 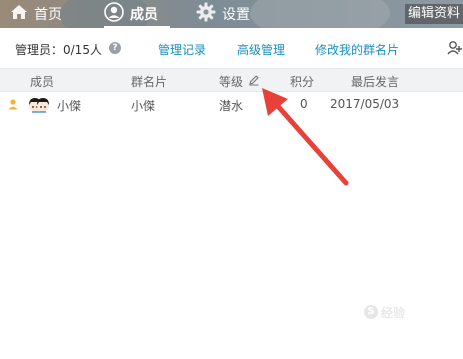 I want to click on table-row: 小傑 小傑 潜水 0 2017/05/03, so click(x=231, y=105).